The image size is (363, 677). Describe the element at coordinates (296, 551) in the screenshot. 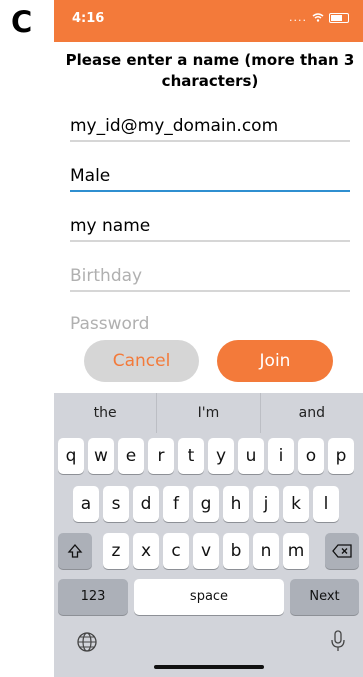

I see `key-m: m` at that location.